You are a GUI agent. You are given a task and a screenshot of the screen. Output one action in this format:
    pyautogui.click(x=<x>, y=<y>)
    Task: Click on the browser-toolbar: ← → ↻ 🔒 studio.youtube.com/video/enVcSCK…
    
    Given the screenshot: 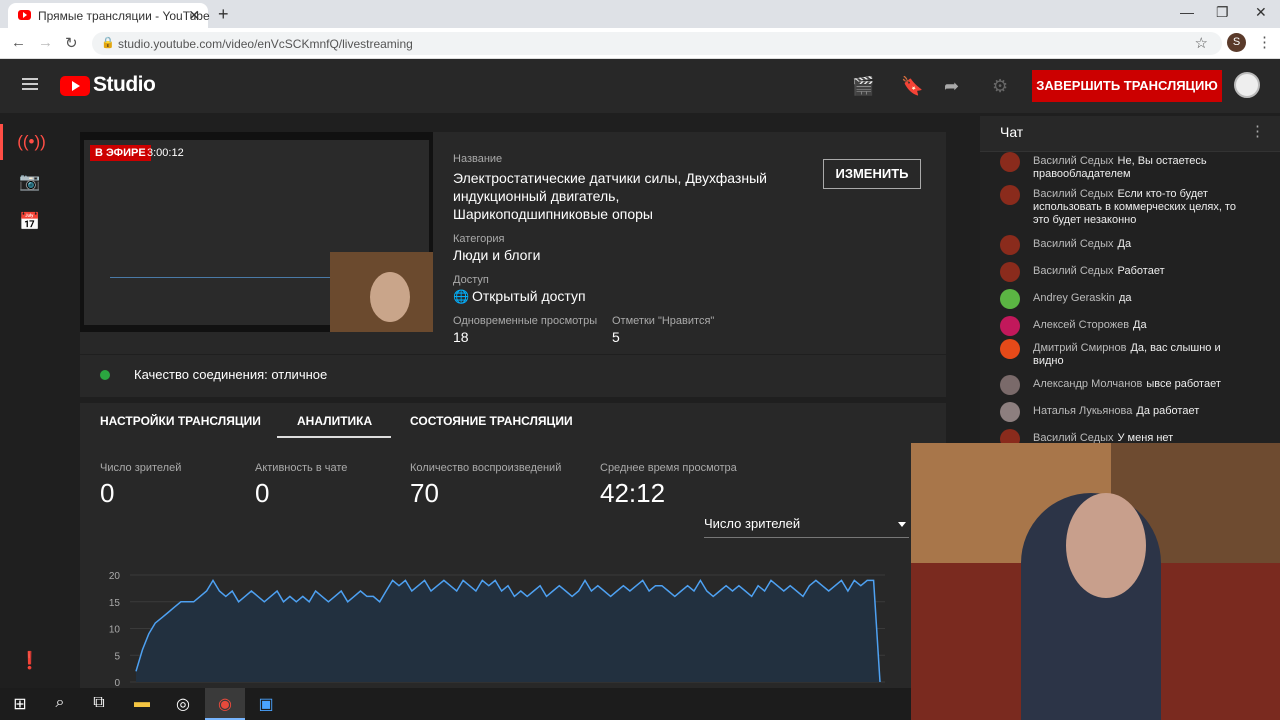 What is the action you would take?
    pyautogui.click(x=640, y=43)
    